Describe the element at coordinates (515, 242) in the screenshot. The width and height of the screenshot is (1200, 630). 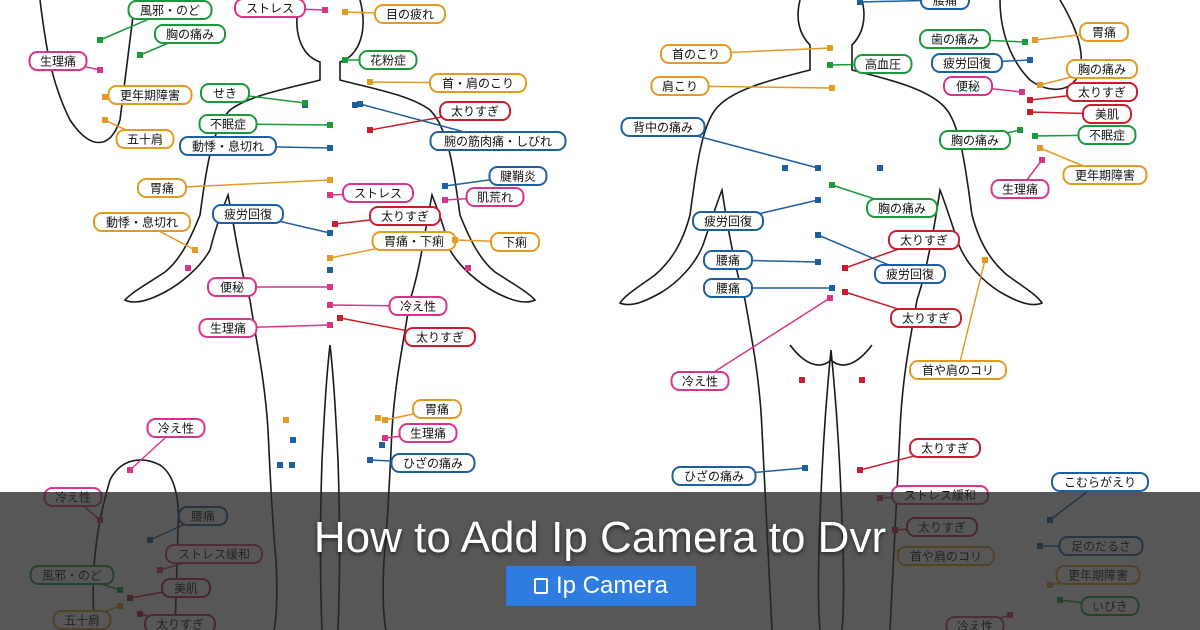
I see `label-text: 下痢` at that location.